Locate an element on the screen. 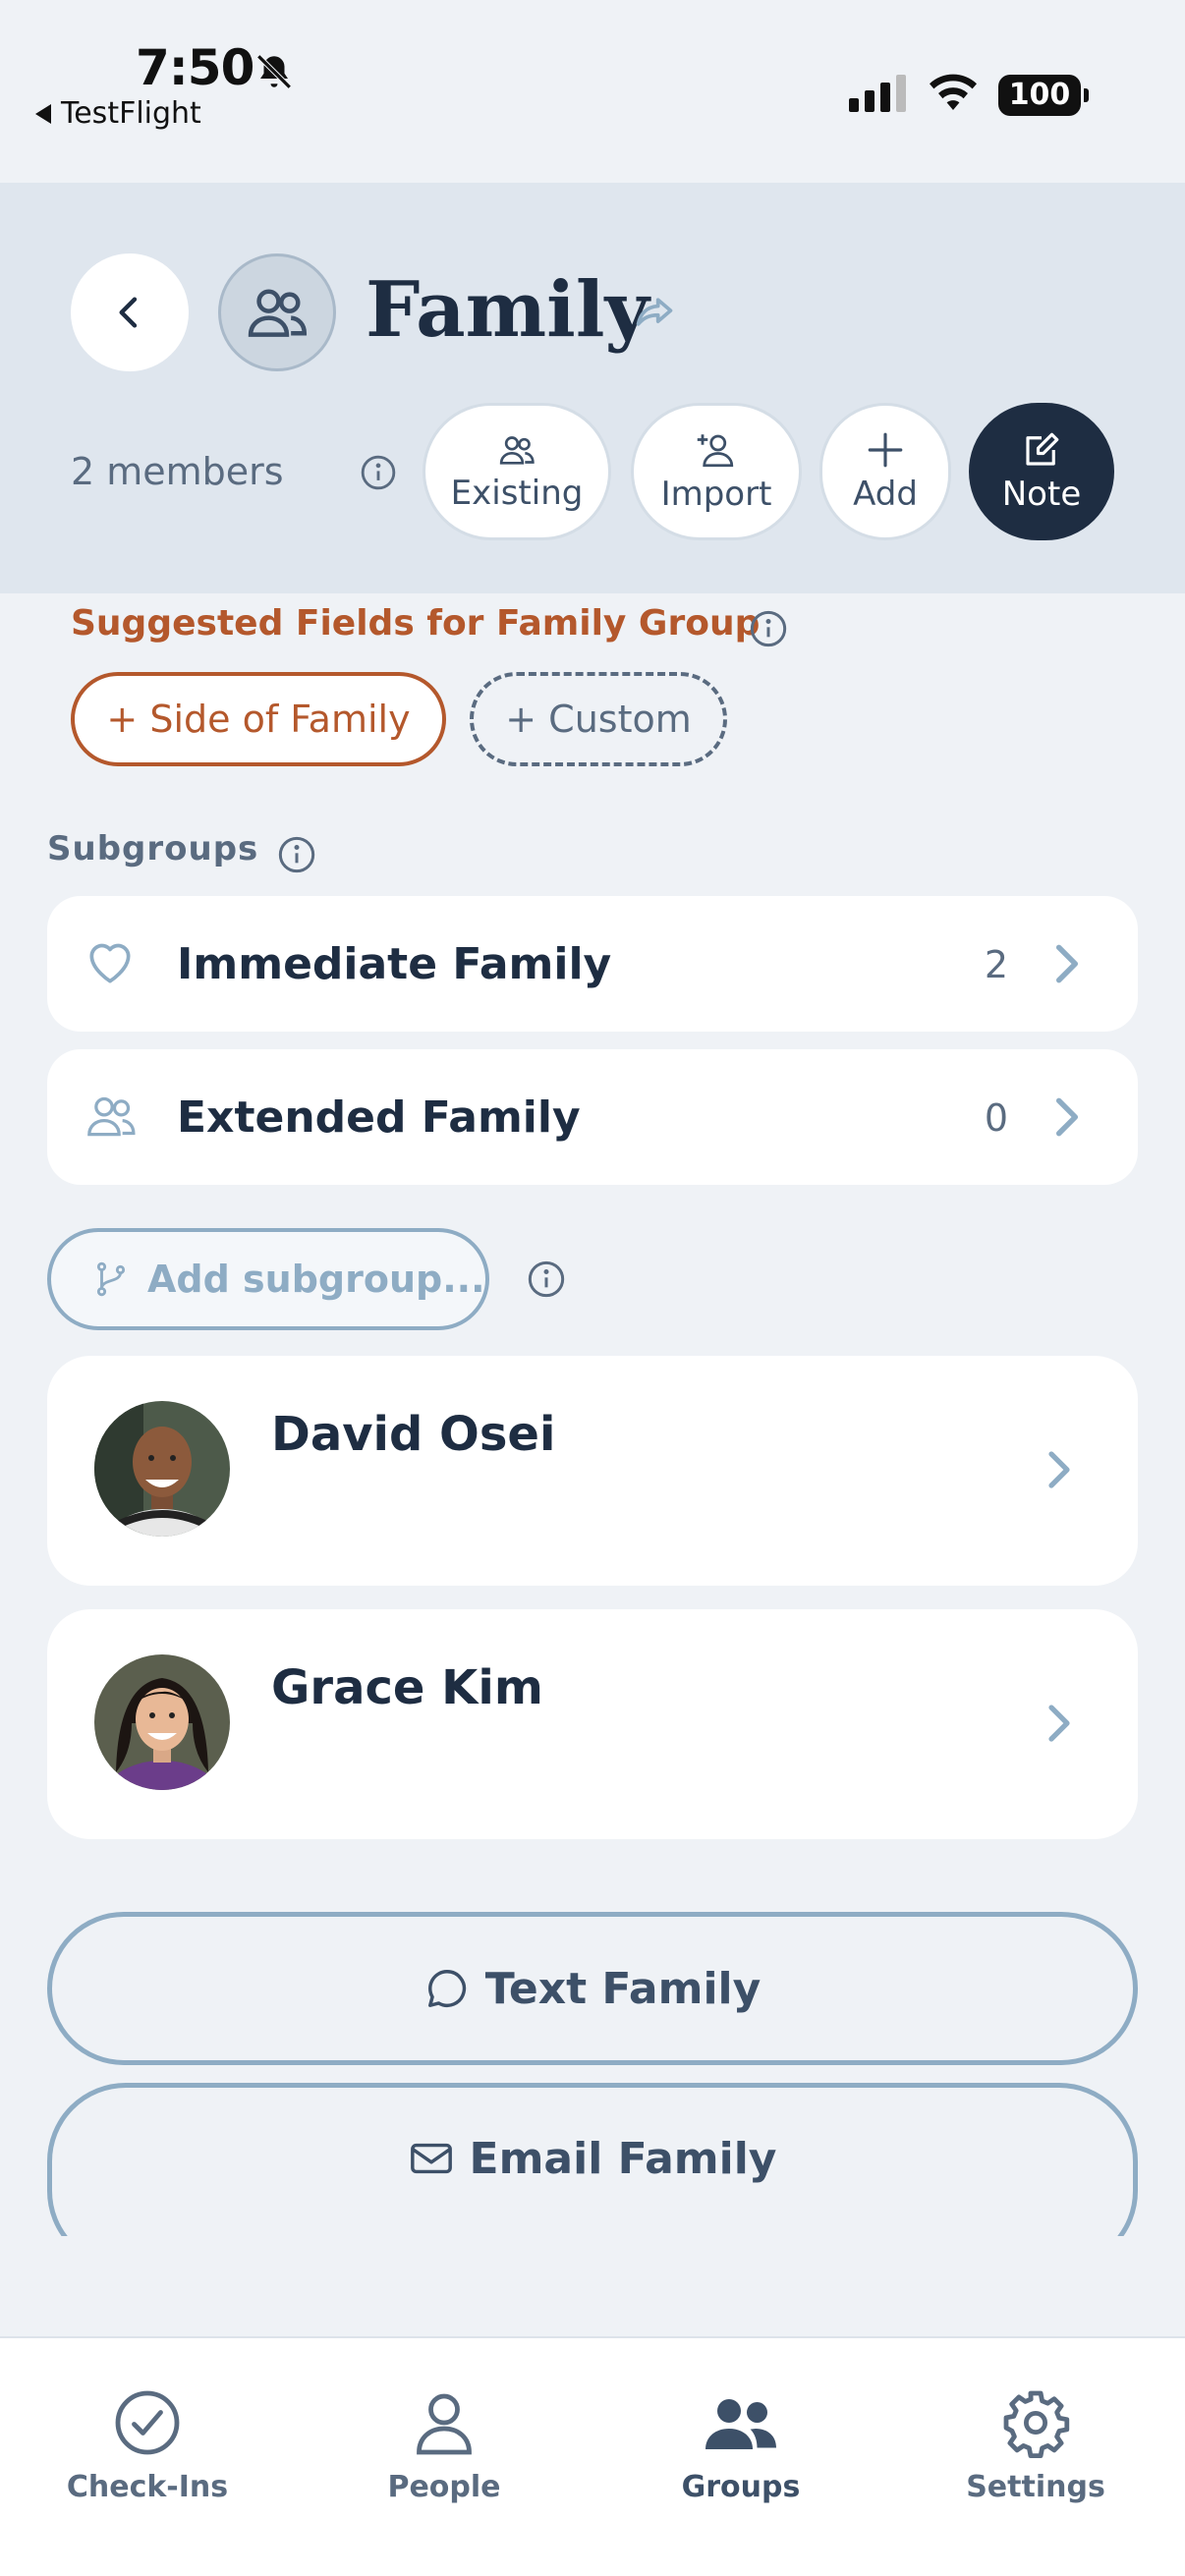 This screenshot has width=1185, height=2576. branch-icon is located at coordinates (111, 1279).